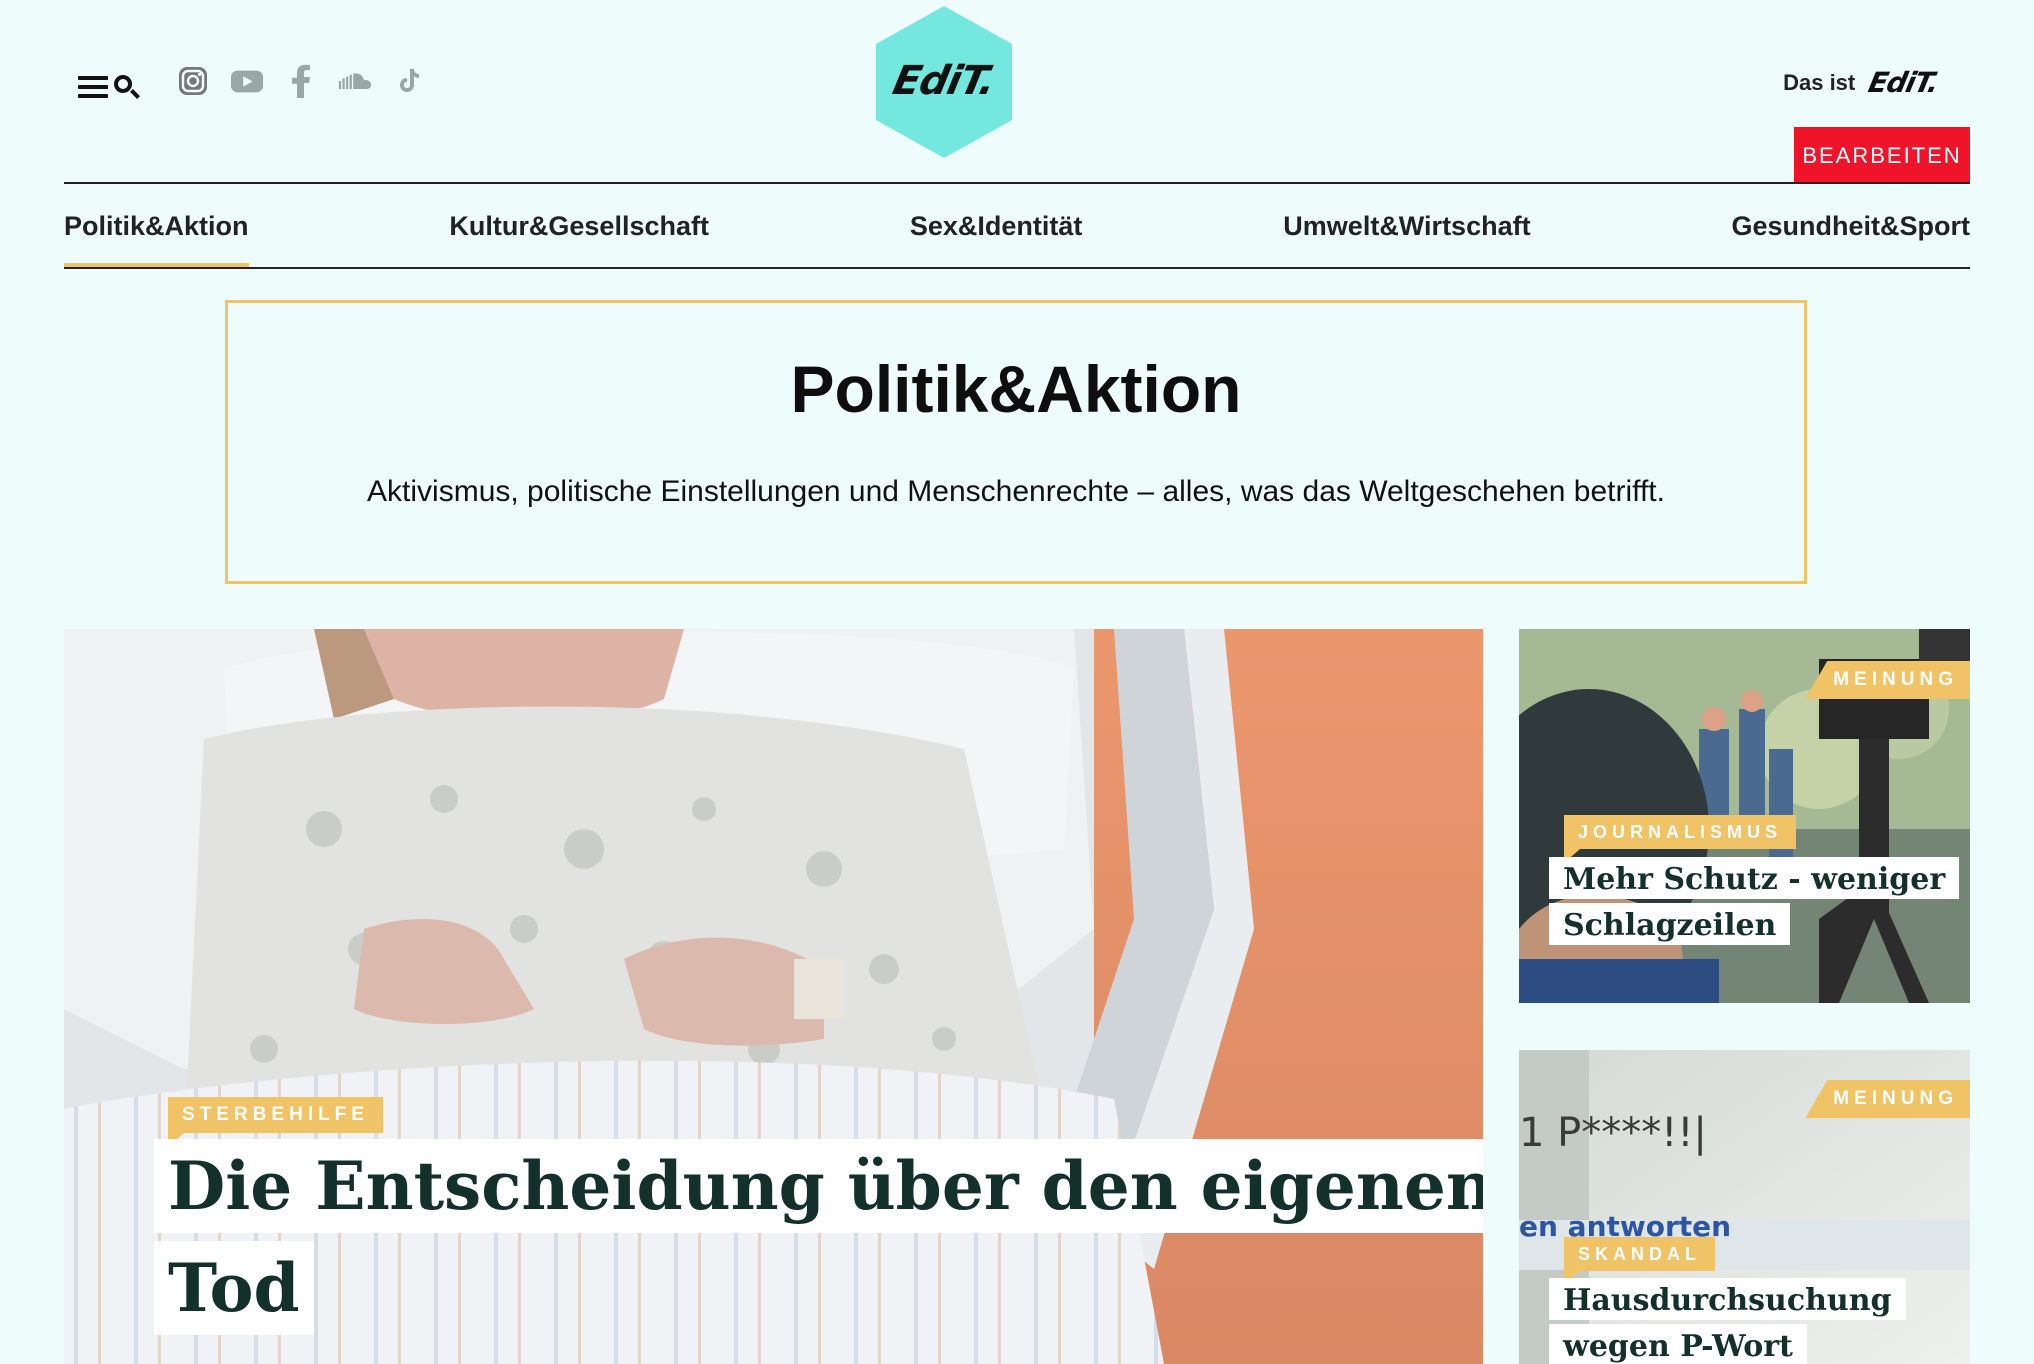 The image size is (2034, 1364). I want to click on side-article-headline-line2: wegen P-Wort, so click(1678, 1344).